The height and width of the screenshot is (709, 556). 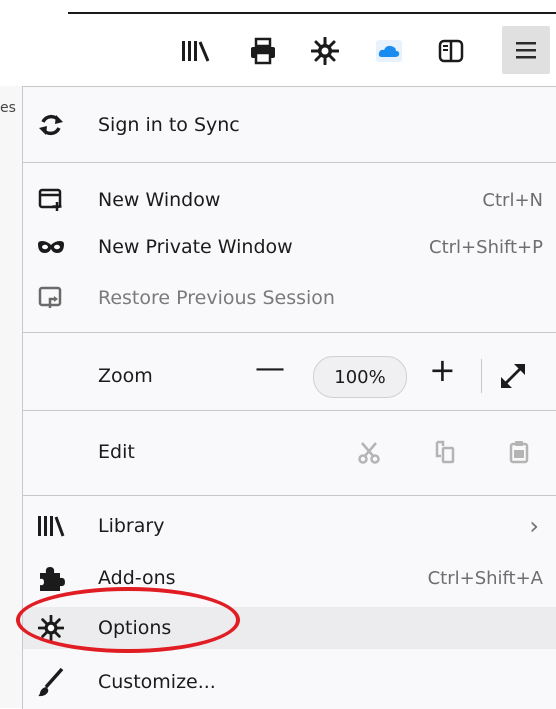 What do you see at coordinates (325, 51) in the screenshot?
I see `gear-icon` at bounding box center [325, 51].